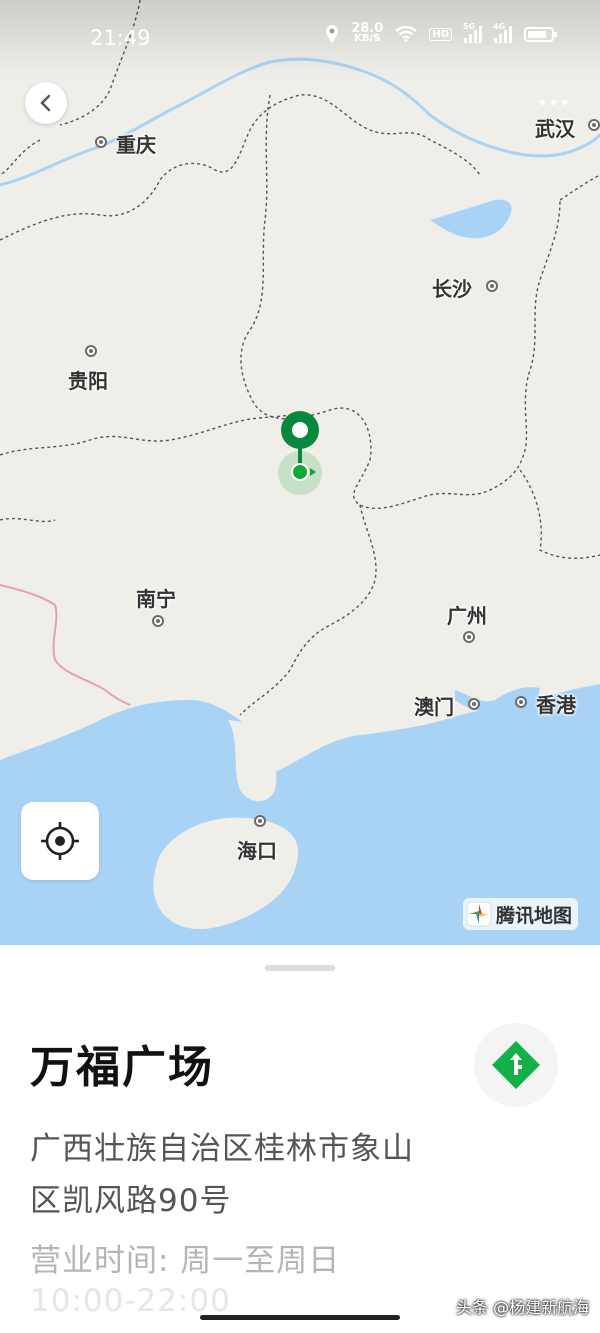  Describe the element at coordinates (467, 614) in the screenshot. I see `city-label-guangzhou: 广州` at that location.